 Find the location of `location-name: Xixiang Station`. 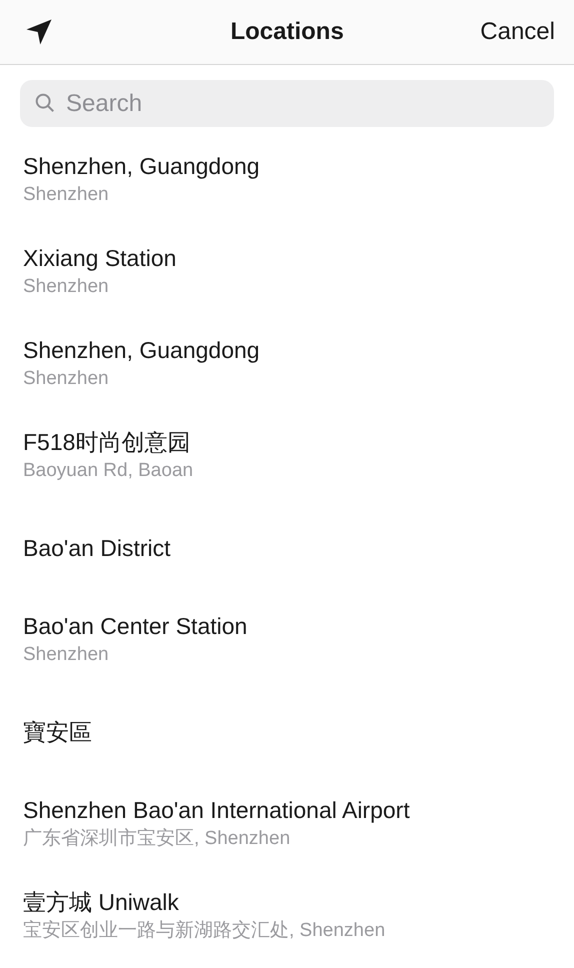

location-name: Xixiang Station is located at coordinates (100, 258).